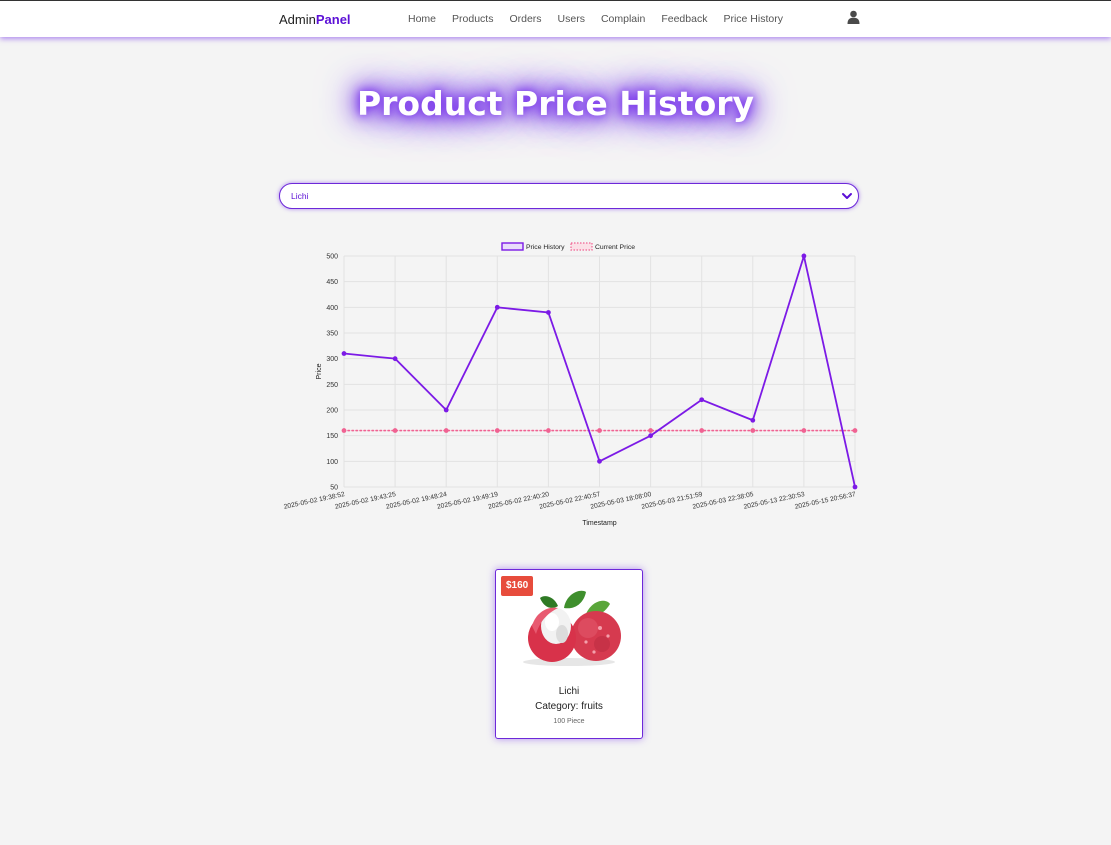 The width and height of the screenshot is (1111, 845). I want to click on product-card: $160 Lichi Category: fruits 100 Piece, so click(569, 654).